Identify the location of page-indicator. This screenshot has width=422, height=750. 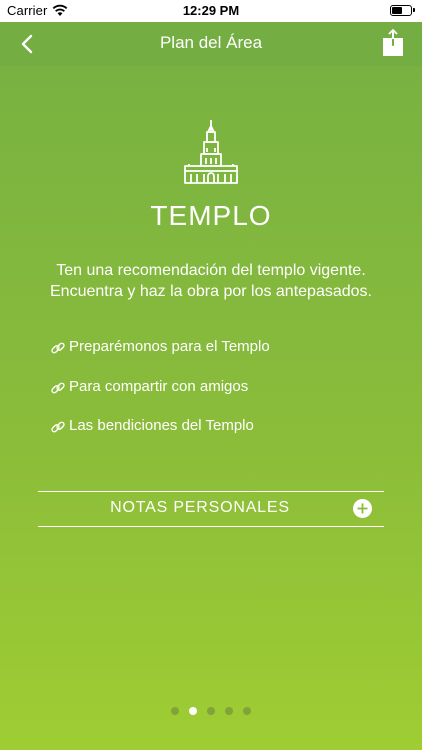
(211, 711).